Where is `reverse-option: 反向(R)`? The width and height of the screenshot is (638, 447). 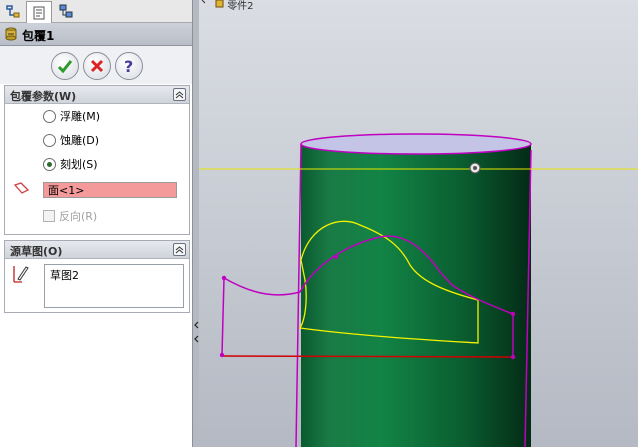 reverse-option: 反向(R) is located at coordinates (70, 216).